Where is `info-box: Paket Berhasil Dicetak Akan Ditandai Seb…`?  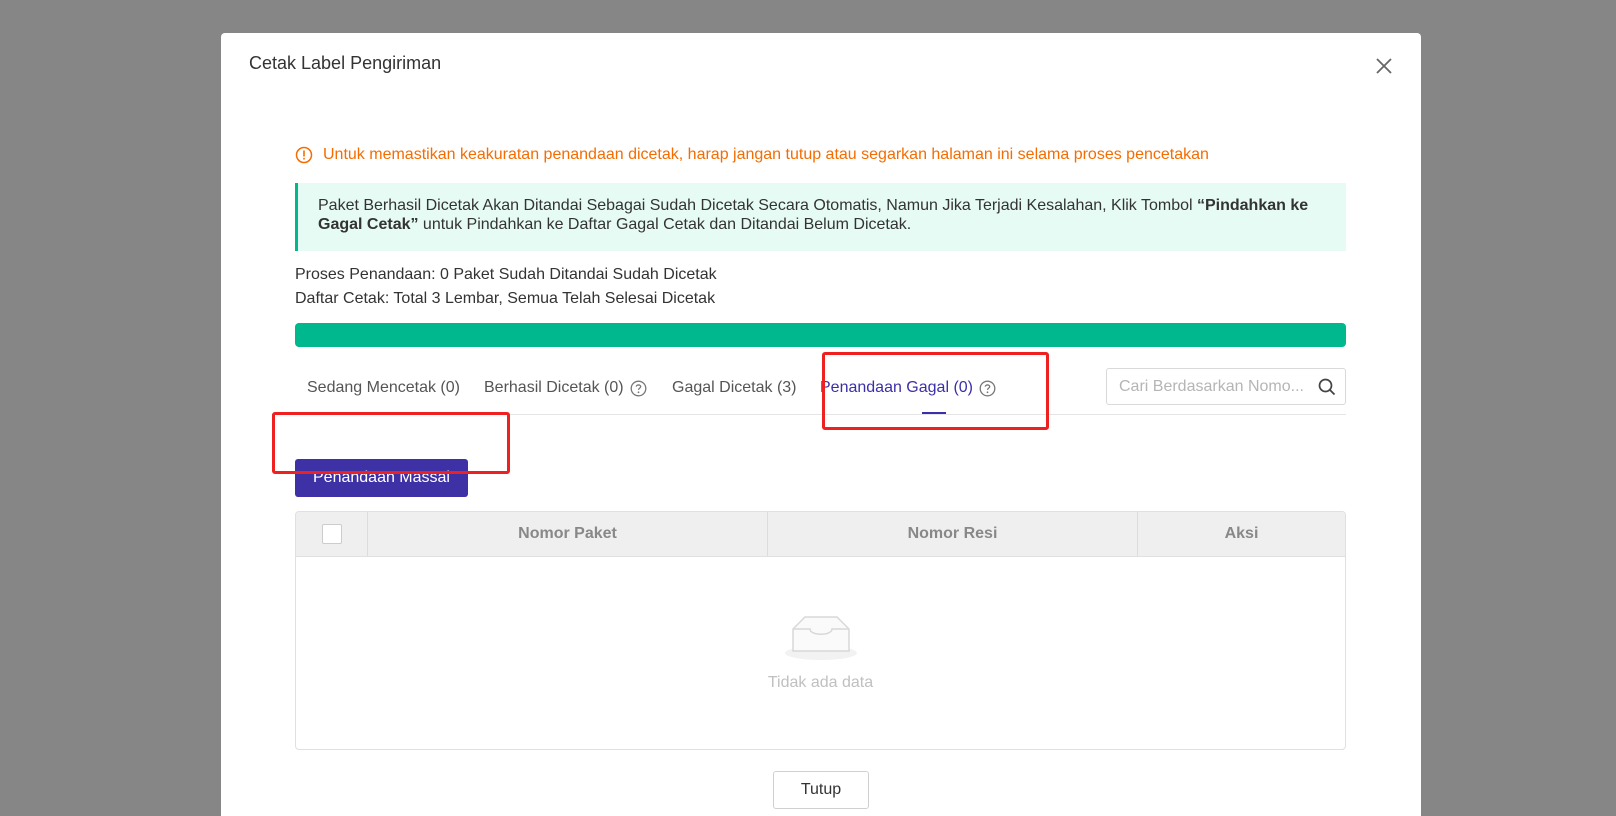
info-box: Paket Berhasil Dicetak Akan Ditandai Seb… is located at coordinates (820, 217).